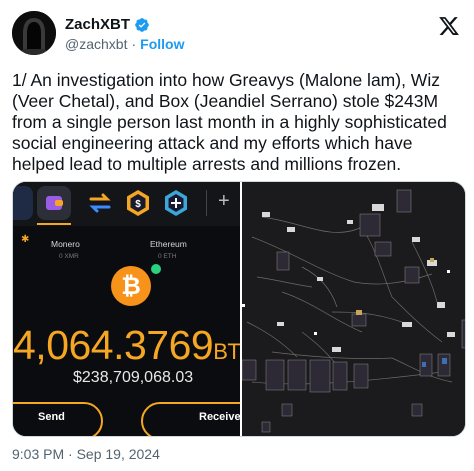  Describe the element at coordinates (449, 26) in the screenshot. I see `x-logo-icon` at that location.